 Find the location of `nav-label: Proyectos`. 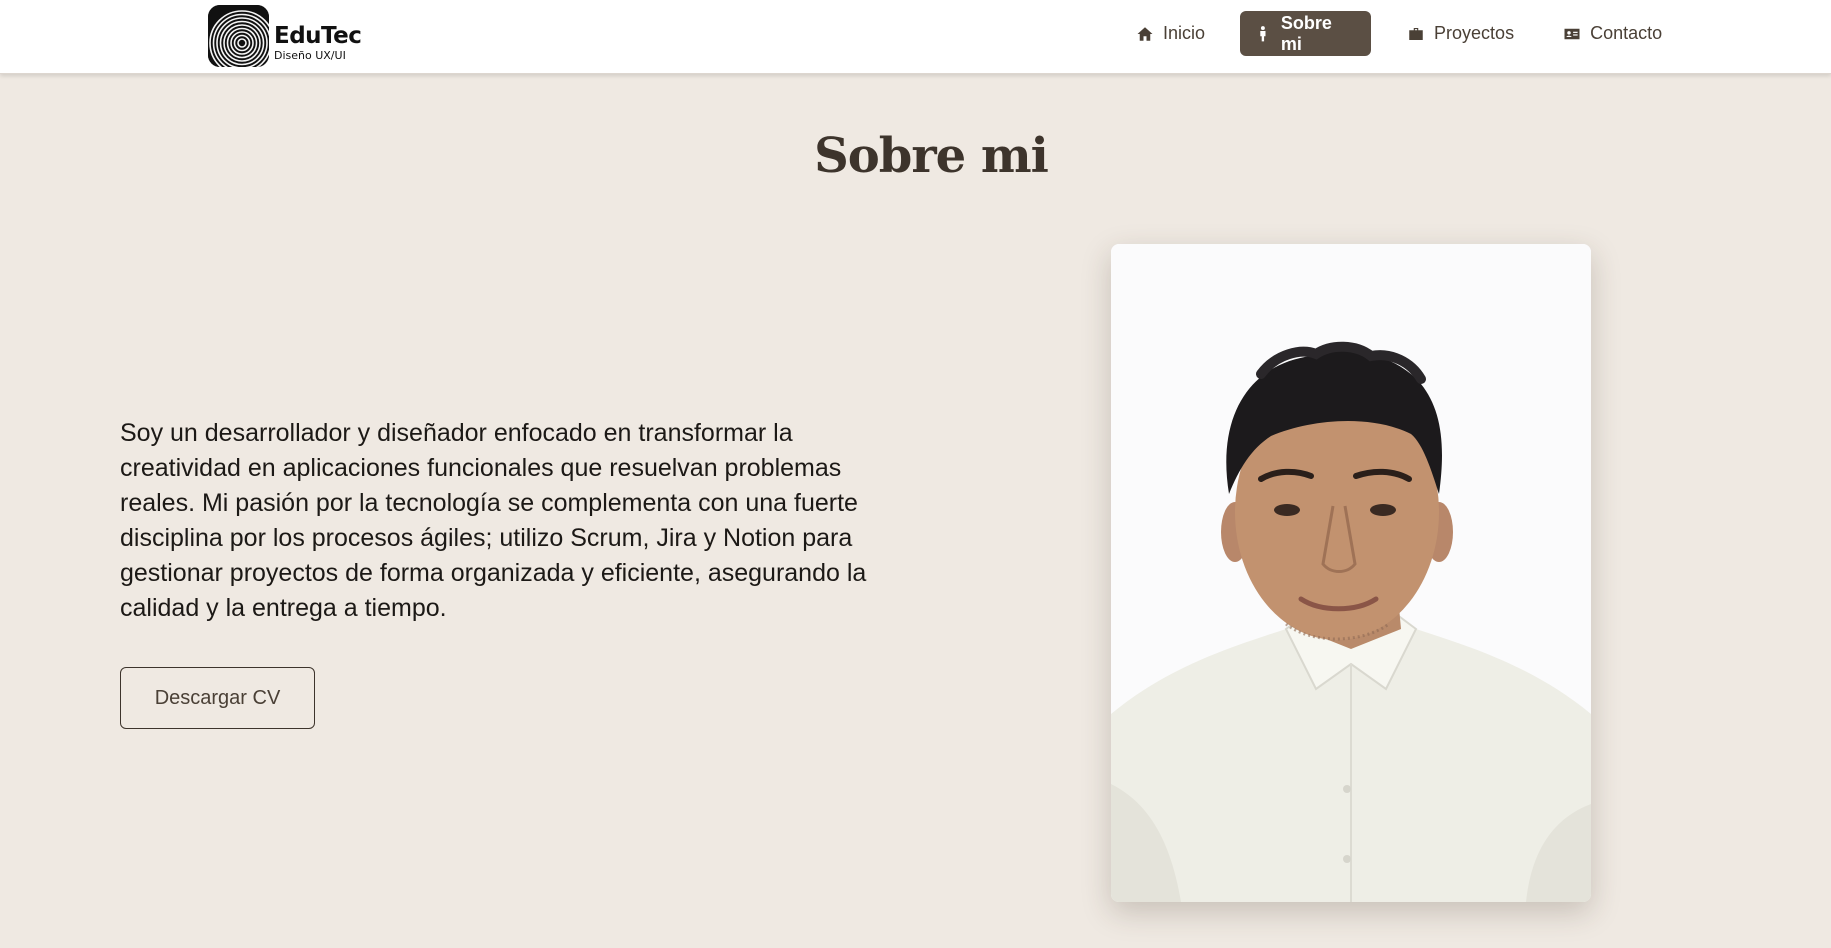

nav-label: Proyectos is located at coordinates (1474, 33).